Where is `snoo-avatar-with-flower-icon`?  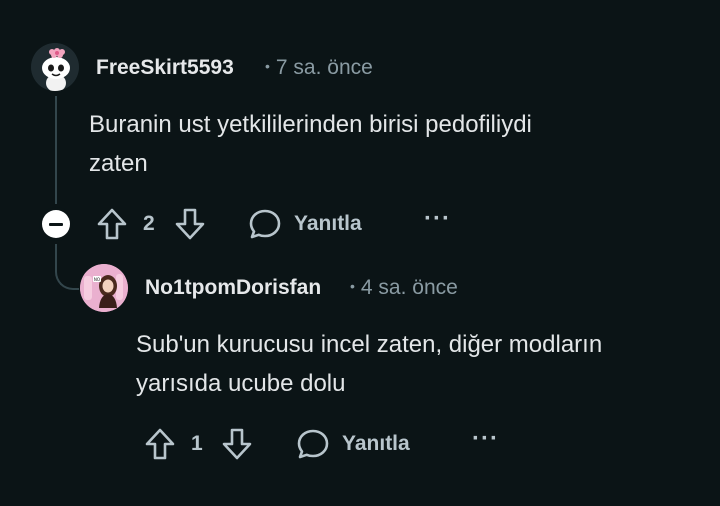 snoo-avatar-with-flower-icon is located at coordinates (55, 67).